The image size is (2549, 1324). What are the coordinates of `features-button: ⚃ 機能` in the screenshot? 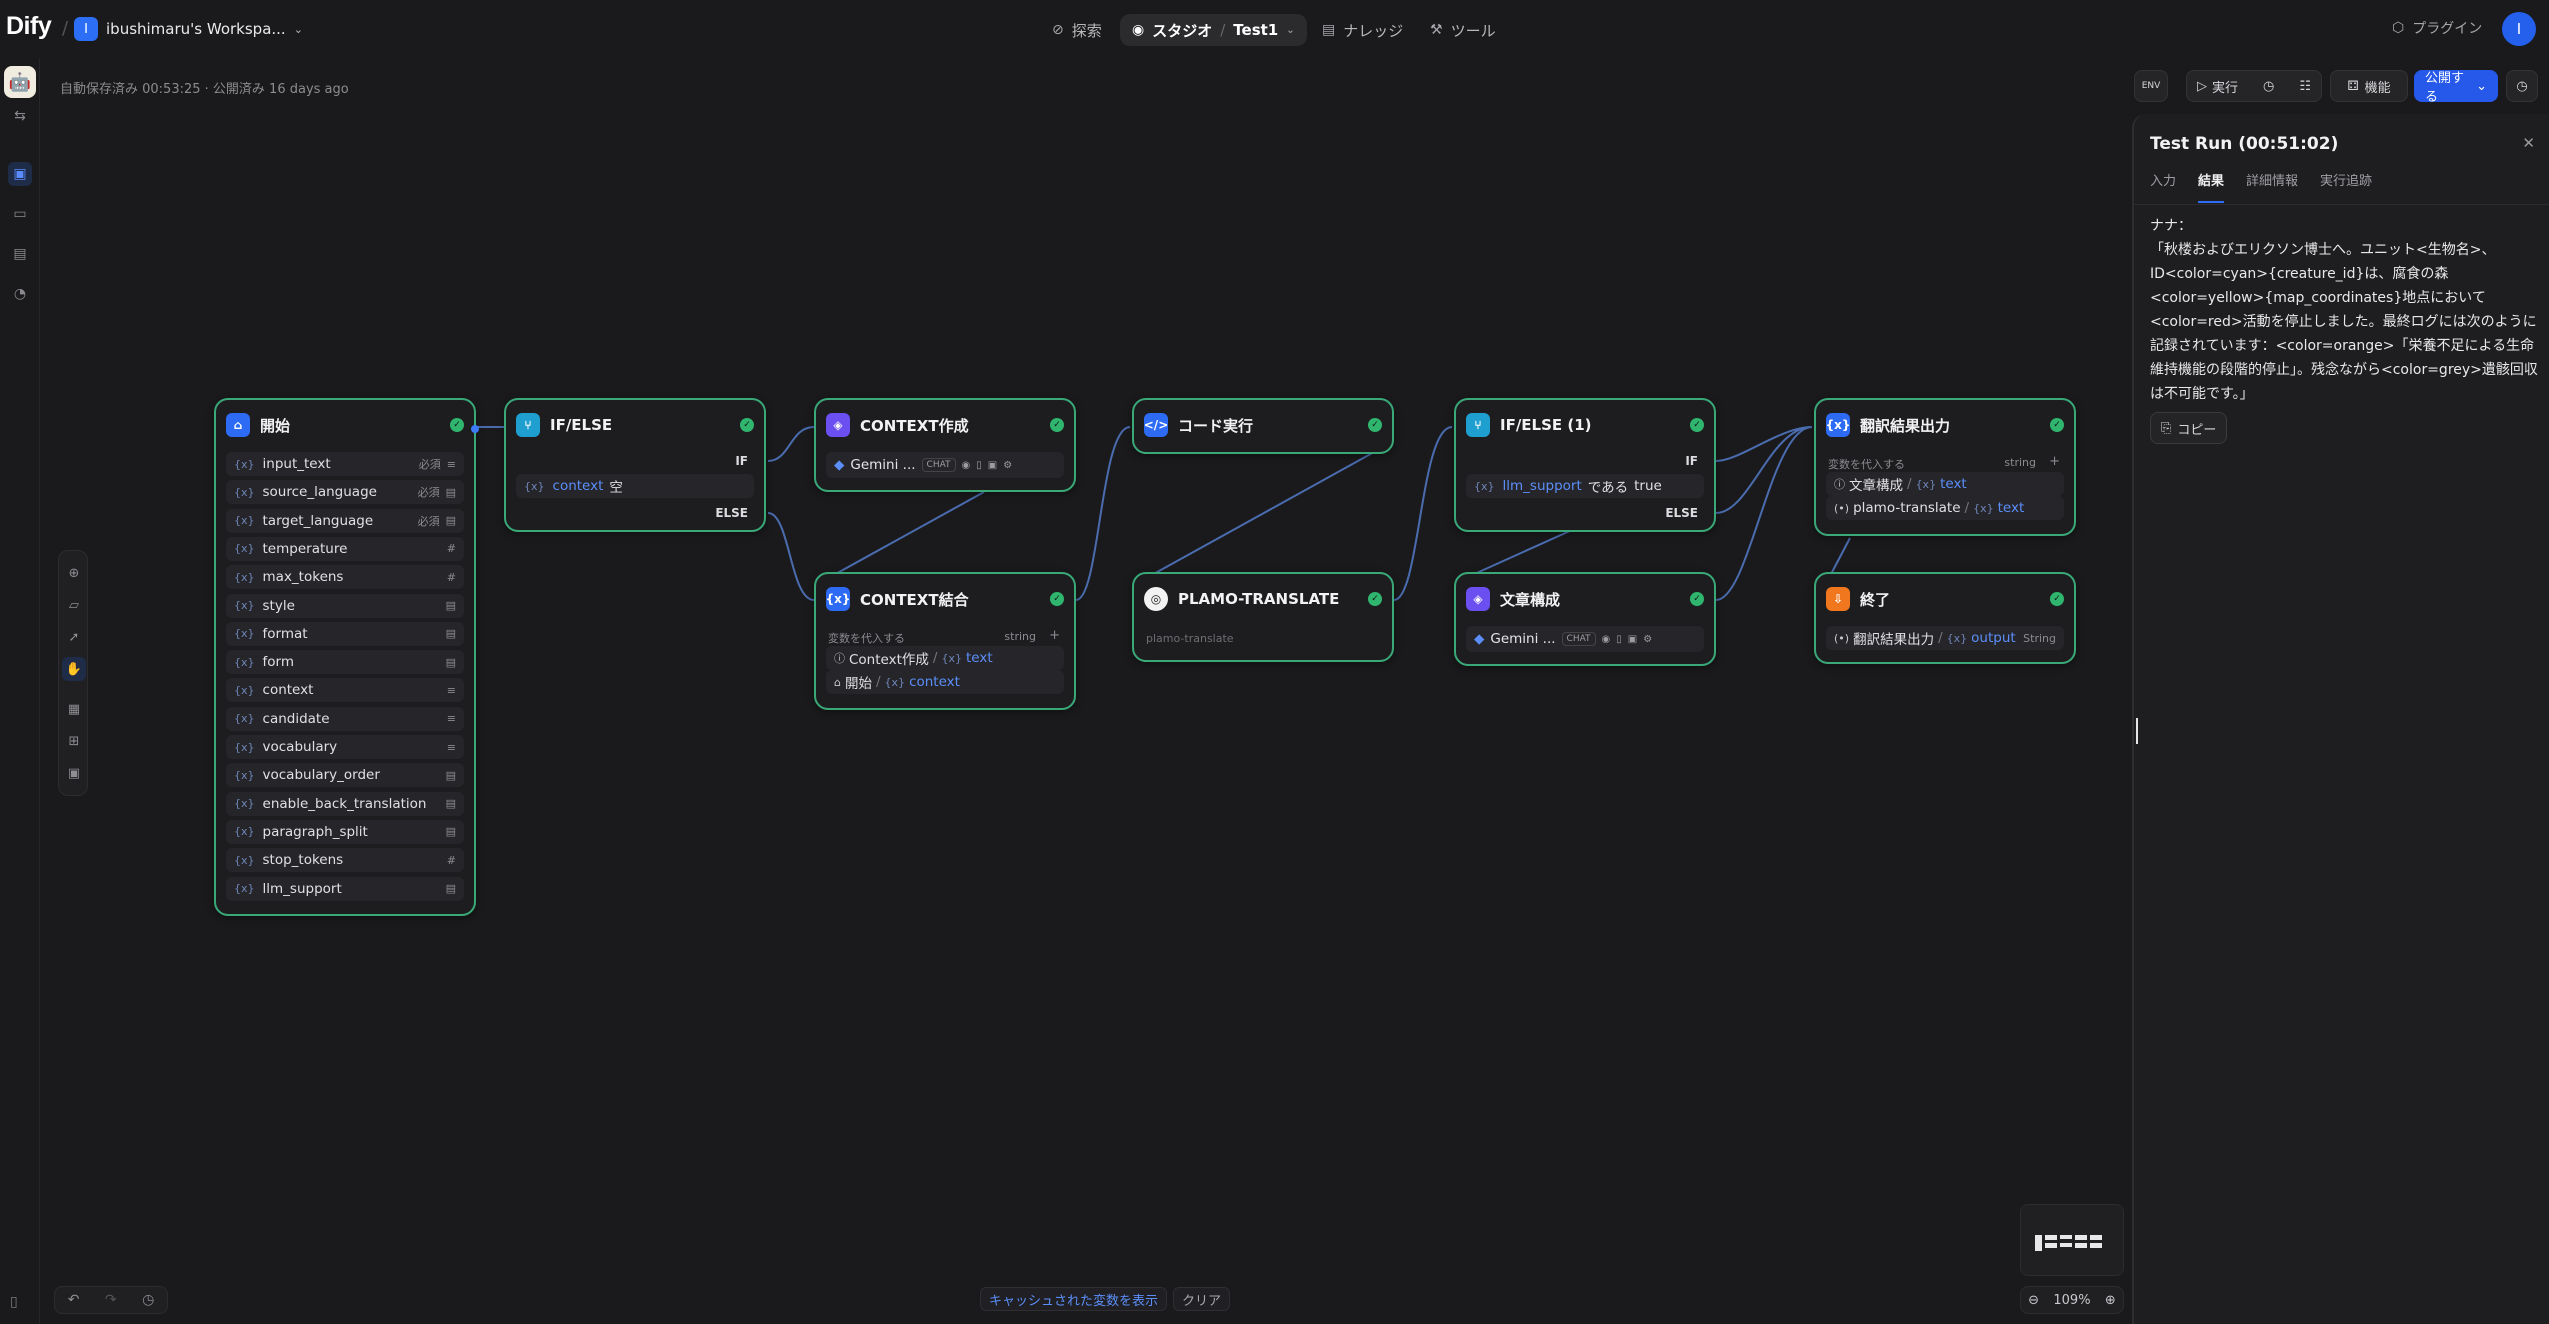 It's located at (2369, 86).